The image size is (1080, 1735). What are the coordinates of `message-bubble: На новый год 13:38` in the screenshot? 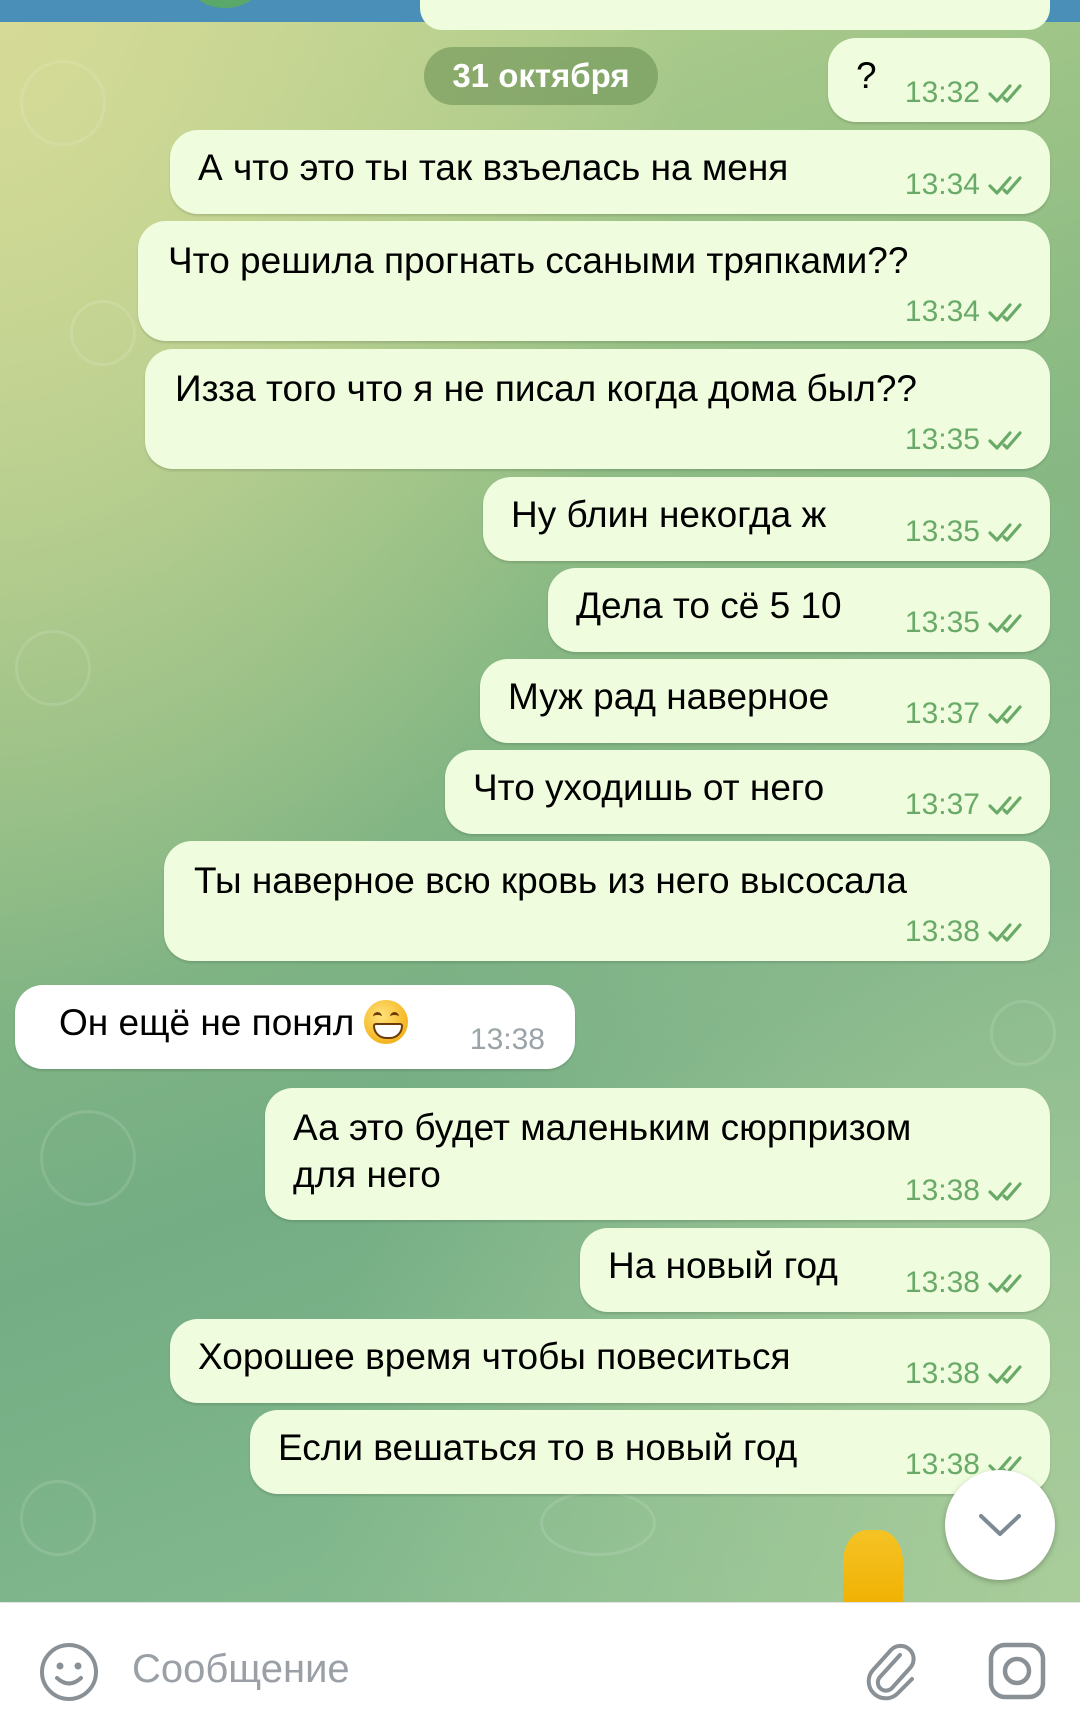 It's located at (815, 1270).